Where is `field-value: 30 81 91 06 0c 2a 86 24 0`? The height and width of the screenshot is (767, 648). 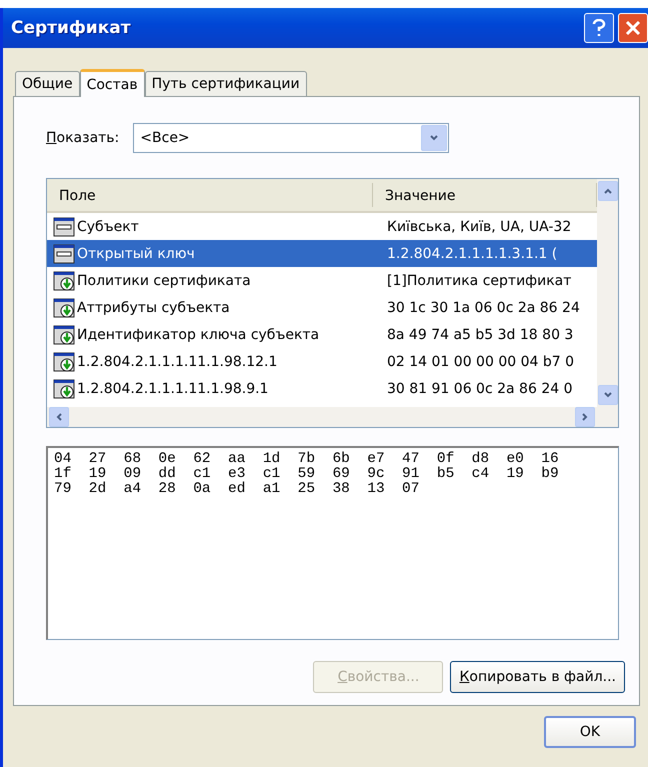
field-value: 30 81 91 06 0c 2a 86 24 0 is located at coordinates (480, 388).